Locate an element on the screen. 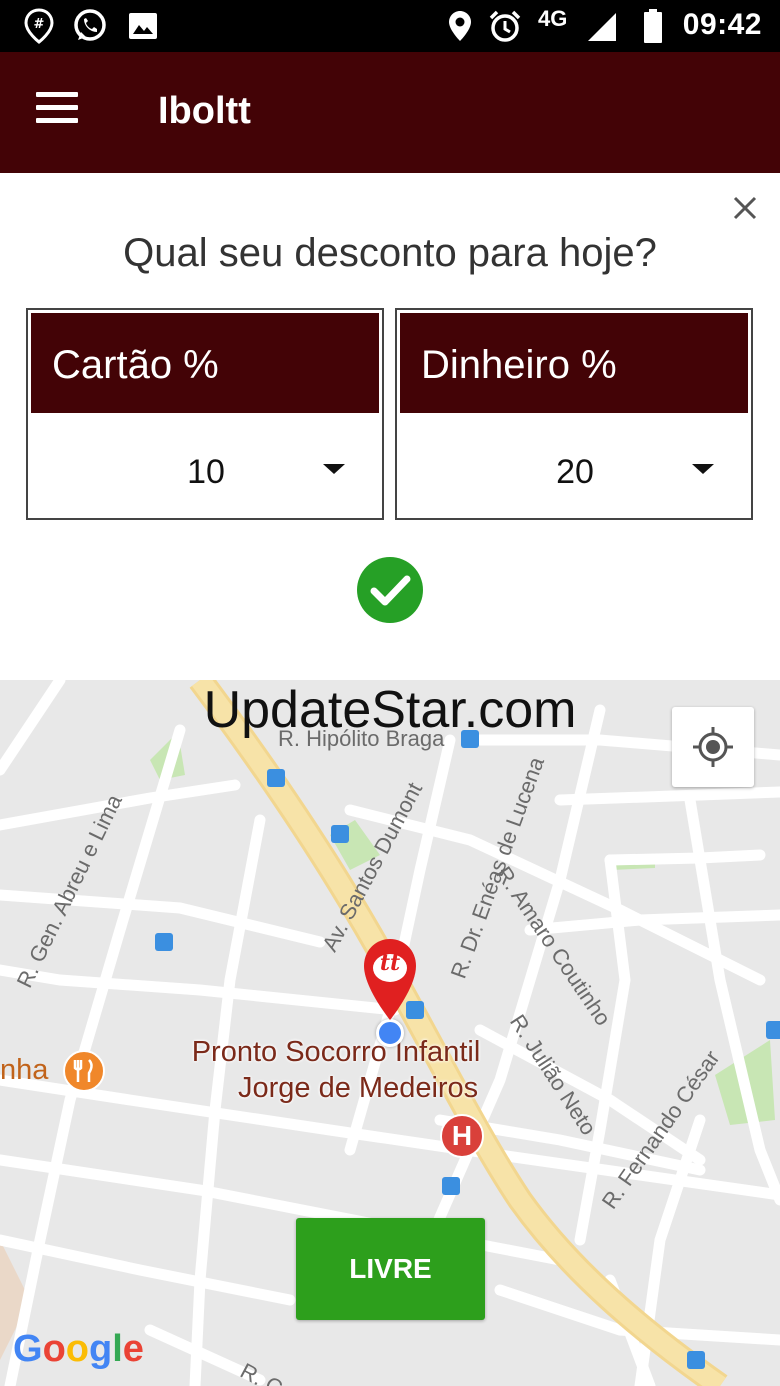 Image resolution: width=780 pixels, height=1386 pixels. cash-discount-box: Dinheiro % 20 is located at coordinates (574, 414).